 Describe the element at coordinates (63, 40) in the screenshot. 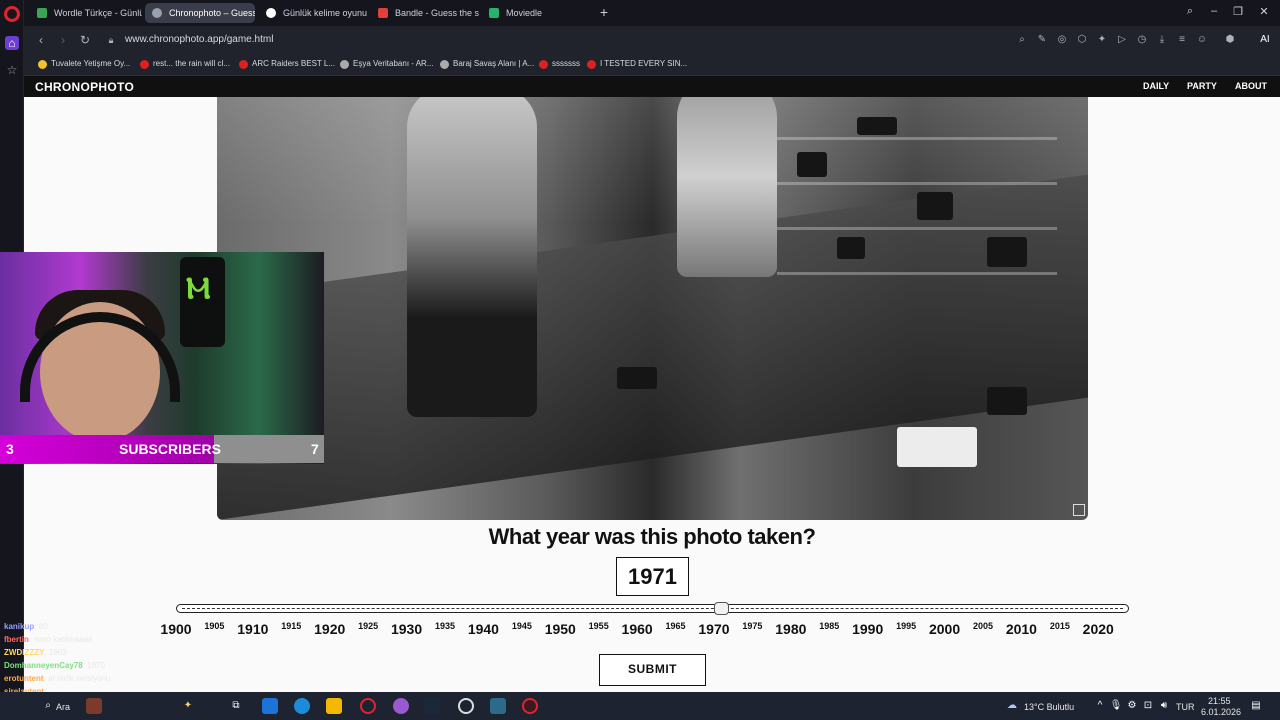

I see `forward-button: ›` at that location.